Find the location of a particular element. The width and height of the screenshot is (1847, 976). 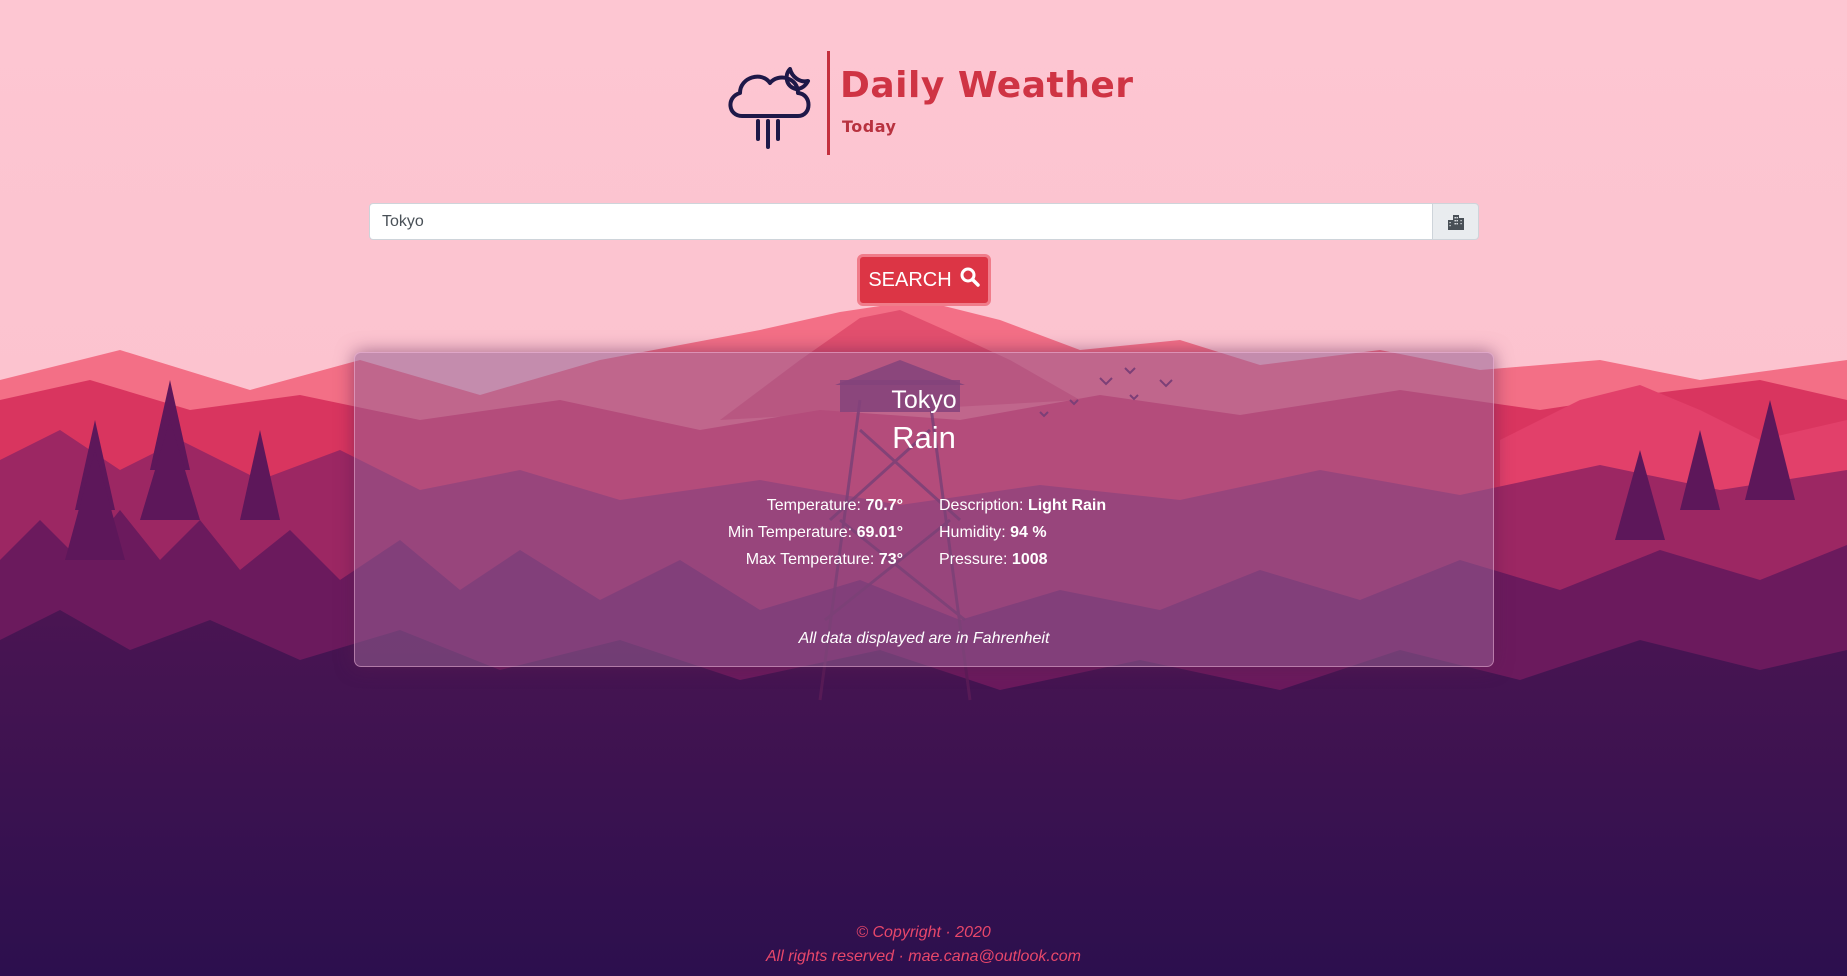

stat-description: Description: Light Rain is located at coordinates (1022, 506).